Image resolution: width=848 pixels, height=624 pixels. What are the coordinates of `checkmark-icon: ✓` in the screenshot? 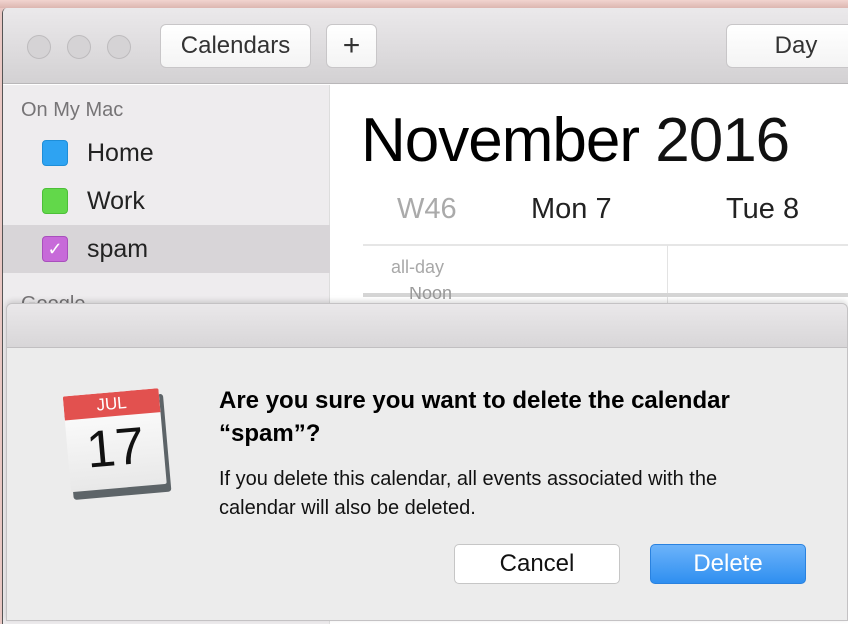 It's located at (55, 249).